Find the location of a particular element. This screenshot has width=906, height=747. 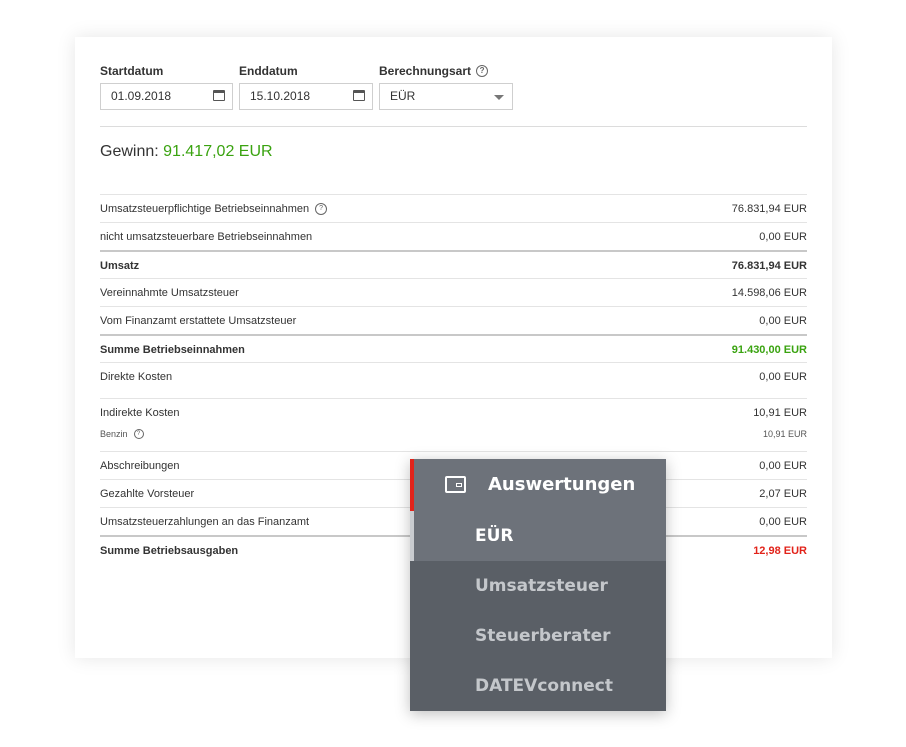

end-date-field: Enddatum 15.10.2018 is located at coordinates (306, 86).